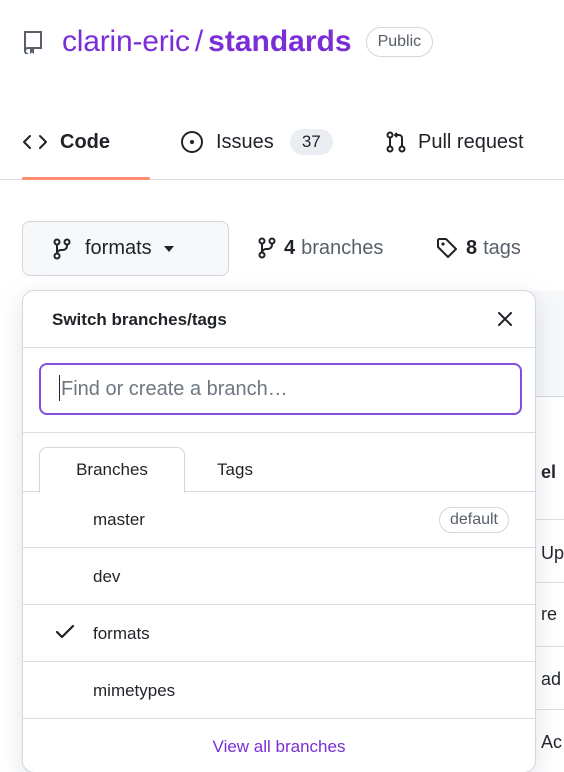 This screenshot has width=564, height=772. What do you see at coordinates (107, 576) in the screenshot?
I see `branch-name: dev` at bounding box center [107, 576].